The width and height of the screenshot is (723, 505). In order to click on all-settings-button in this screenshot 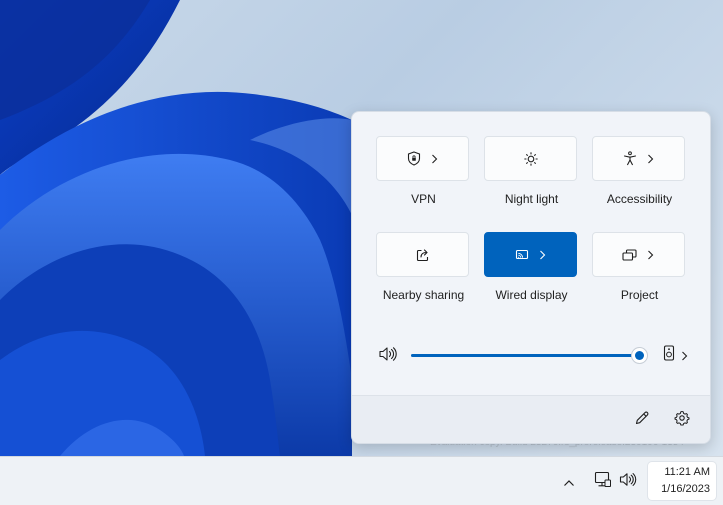, I will do `click(682, 420)`.